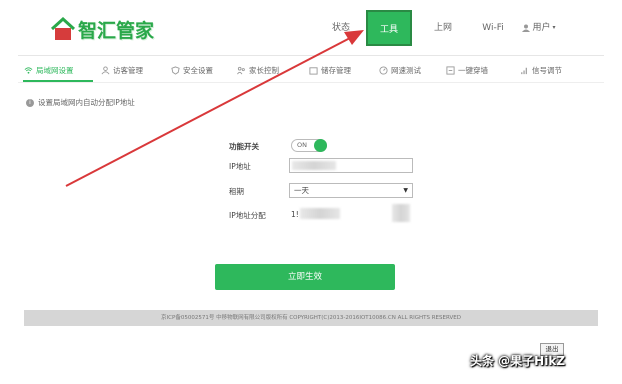 The image size is (622, 384). I want to click on subtab-signal: 信号调节, so click(541, 70).